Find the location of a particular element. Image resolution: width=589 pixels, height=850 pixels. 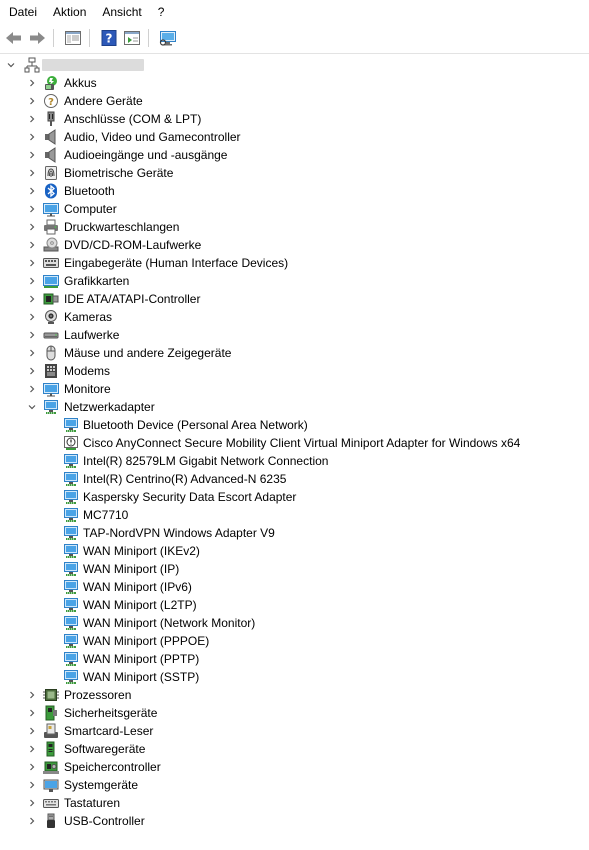

tree-device-tap-nordvpn-windows-adapter-v9: TAP-NordVPN Windows Adapter V9 is located at coordinates (294, 533).